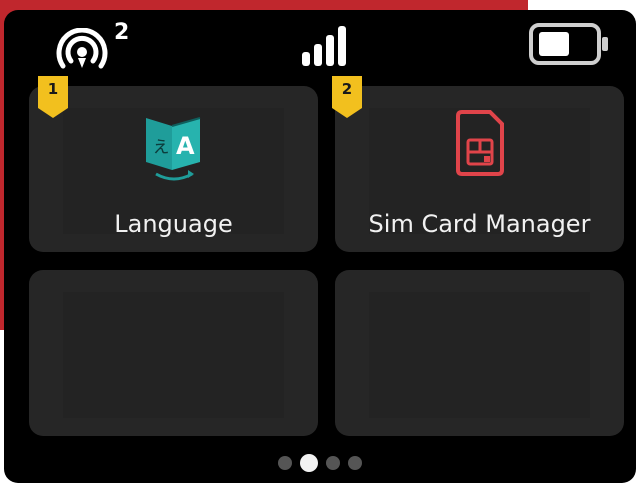 The height and width of the screenshot is (483, 640). What do you see at coordinates (172, 149) in the screenshot?
I see `translate-icon: ぇ A` at bounding box center [172, 149].